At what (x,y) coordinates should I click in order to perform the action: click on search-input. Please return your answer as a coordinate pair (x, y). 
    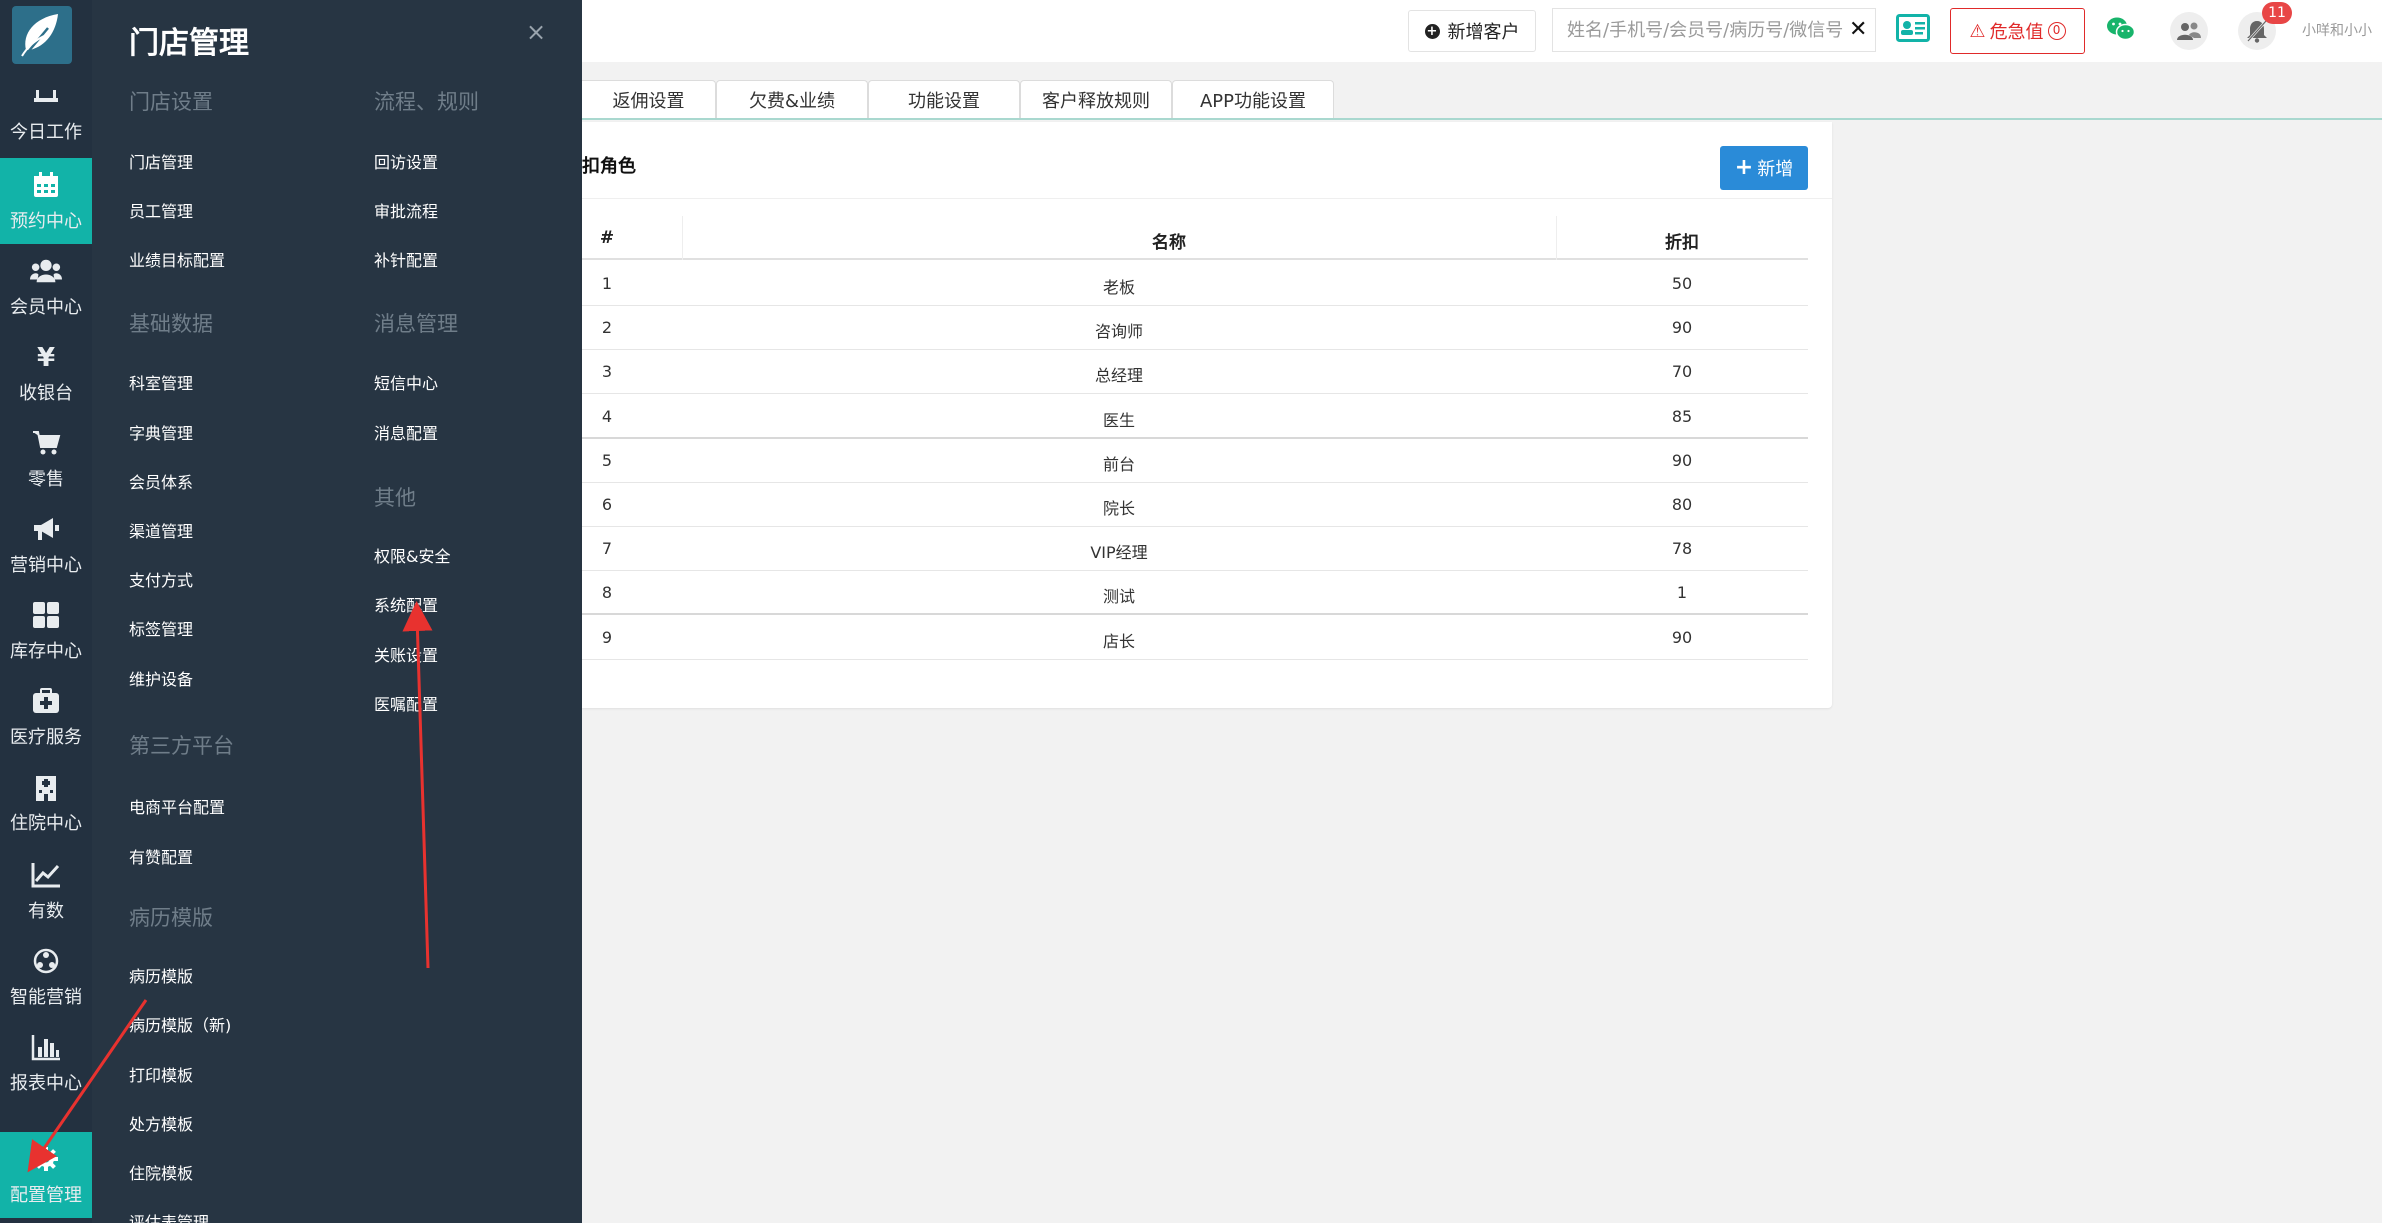
    Looking at the image, I should click on (1698, 30).